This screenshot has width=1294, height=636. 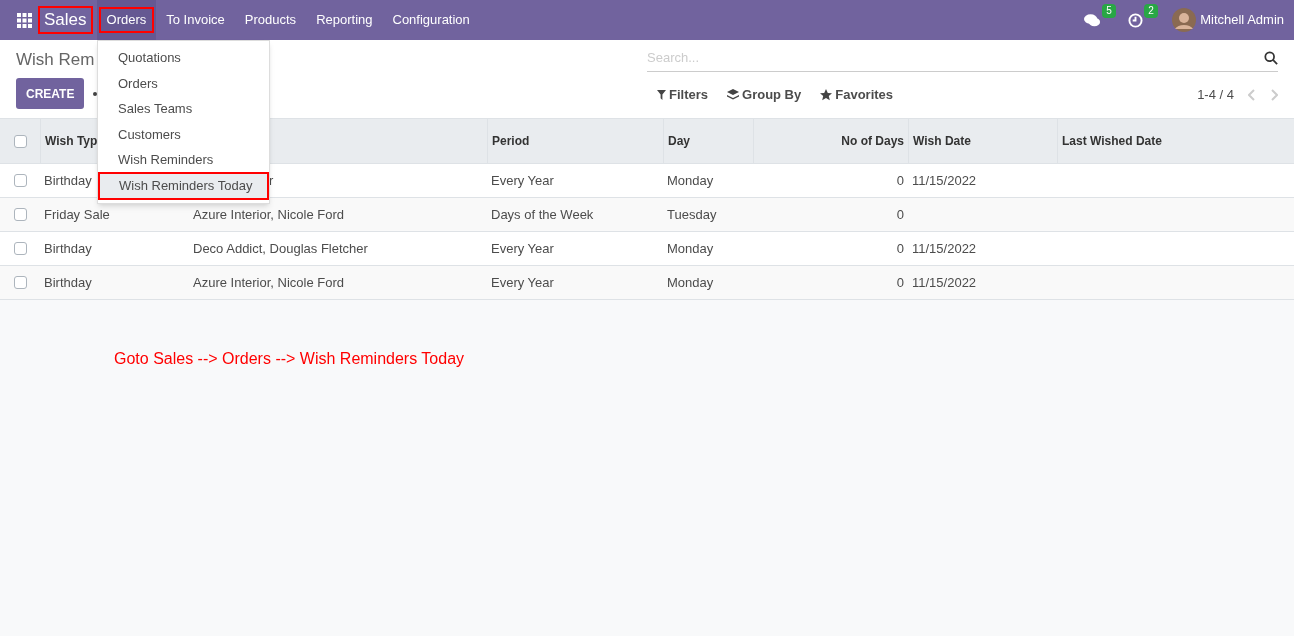 I want to click on table-cell-text: Tuesday, so click(x=692, y=214).